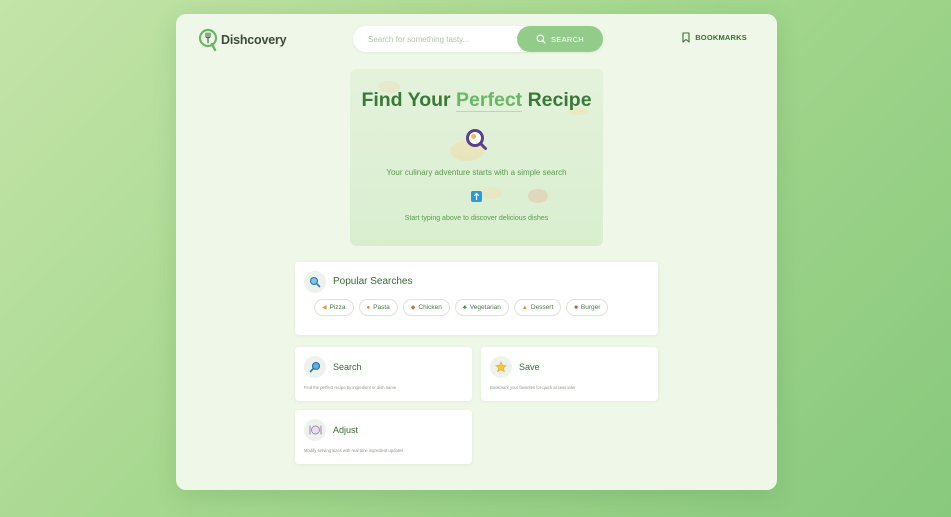  I want to click on logo: Dishcovery, so click(242, 40).